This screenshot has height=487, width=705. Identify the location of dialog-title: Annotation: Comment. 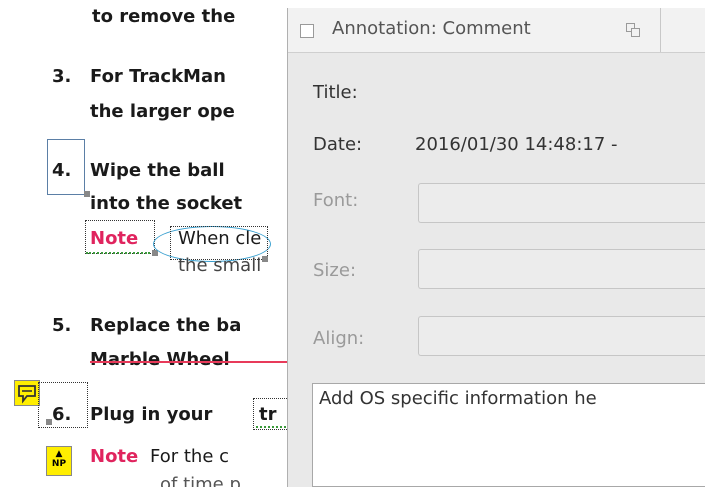
(431, 28).